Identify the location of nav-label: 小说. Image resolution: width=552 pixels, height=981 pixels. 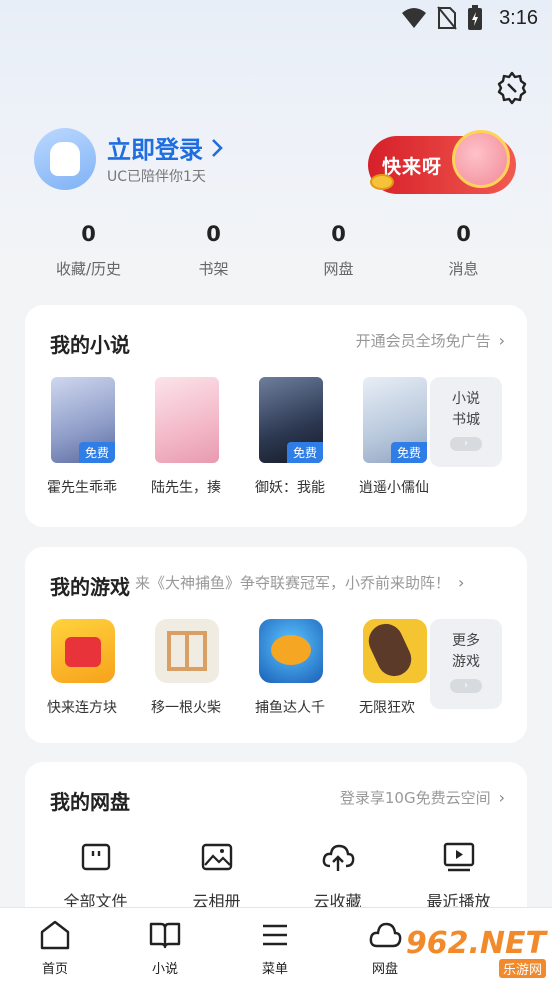
(164, 969).